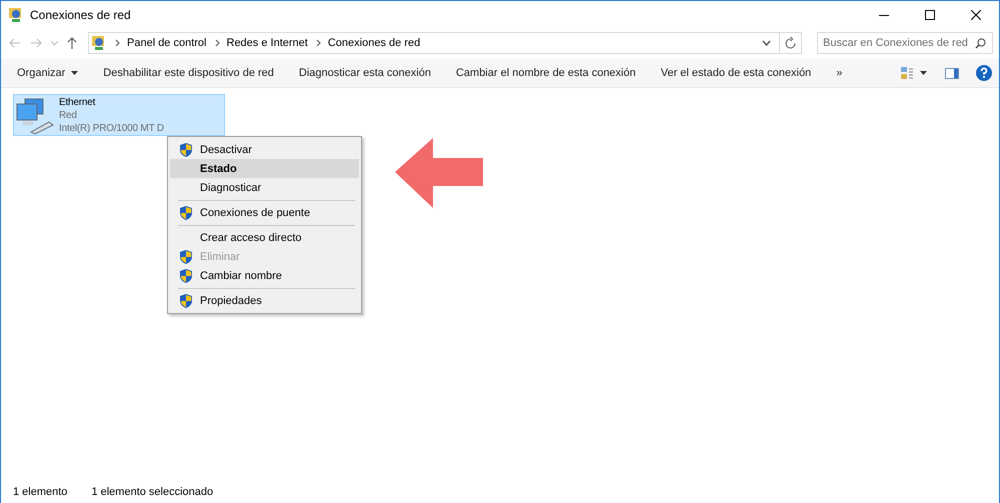 The height and width of the screenshot is (503, 1000). Describe the element at coordinates (434, 43) in the screenshot. I see `address-bar: Panel de control Redes e Internet Conexiones de red` at that location.